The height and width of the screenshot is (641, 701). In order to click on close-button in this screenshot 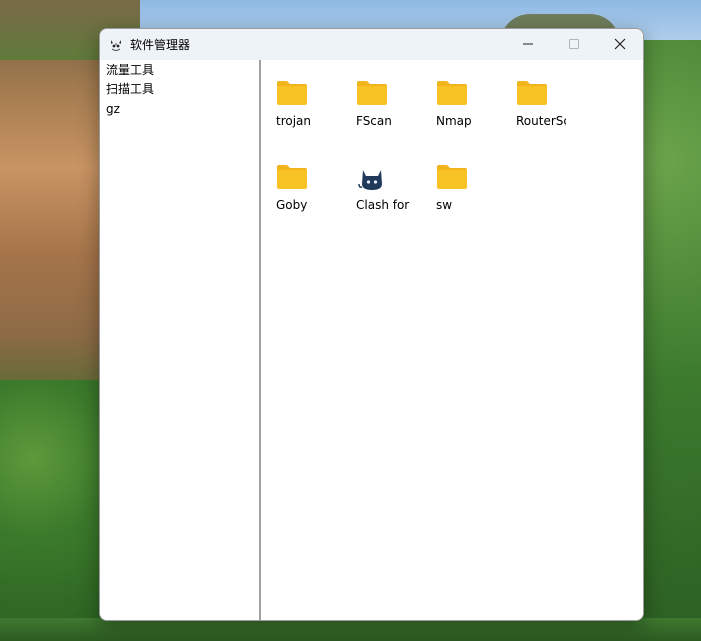, I will do `click(620, 44)`.